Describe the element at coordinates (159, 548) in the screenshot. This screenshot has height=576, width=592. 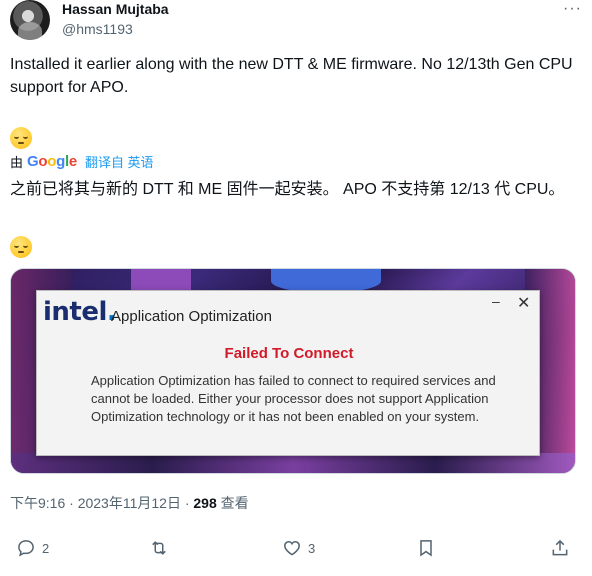
I see `retweet-icon` at that location.